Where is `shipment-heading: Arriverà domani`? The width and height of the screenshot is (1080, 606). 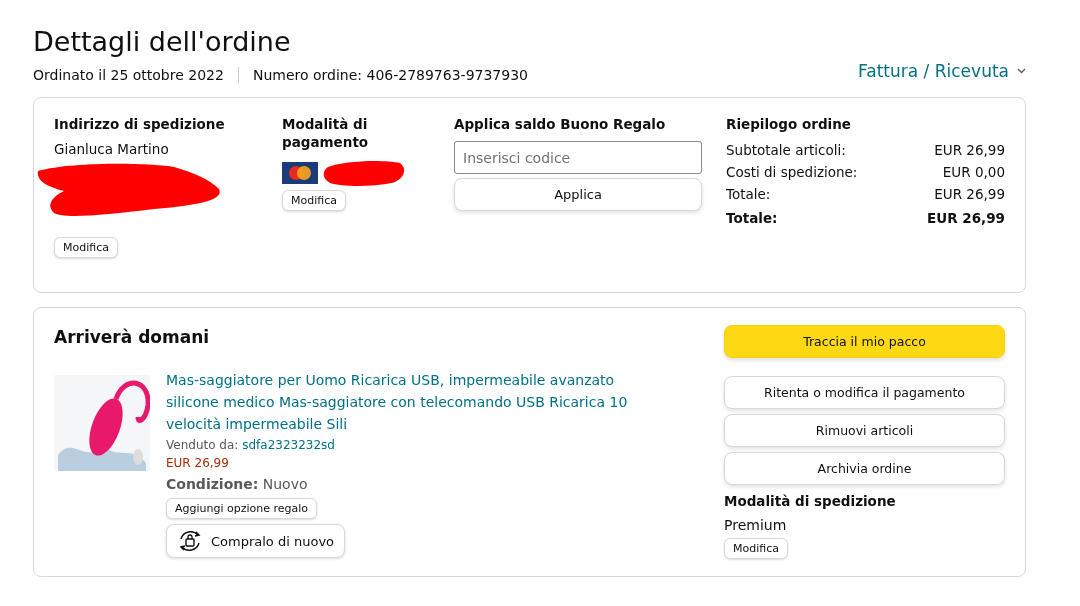 shipment-heading: Arriverà domani is located at coordinates (132, 337).